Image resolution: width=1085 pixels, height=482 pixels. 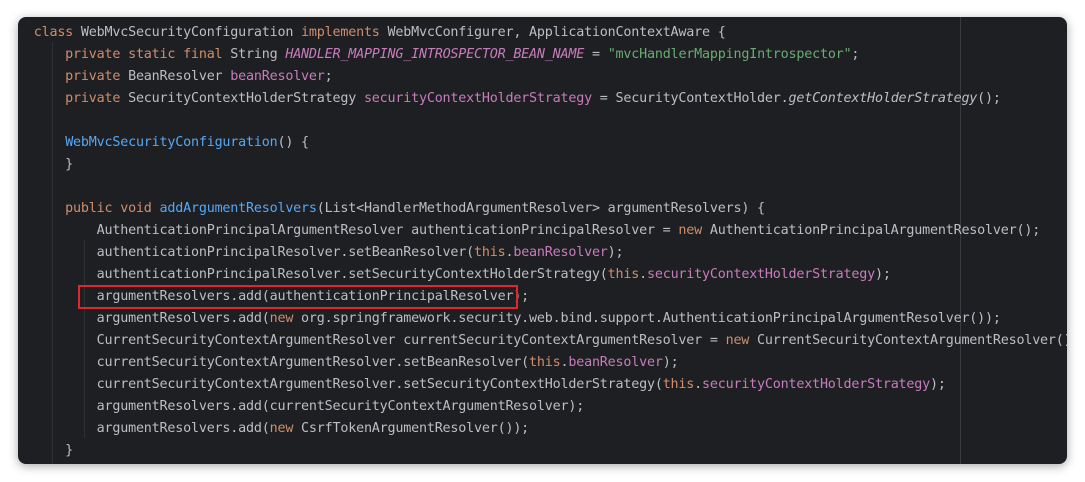 What do you see at coordinates (246, 98) in the screenshot?
I see `code-token: SecurityContextHolderStrategy` at bounding box center [246, 98].